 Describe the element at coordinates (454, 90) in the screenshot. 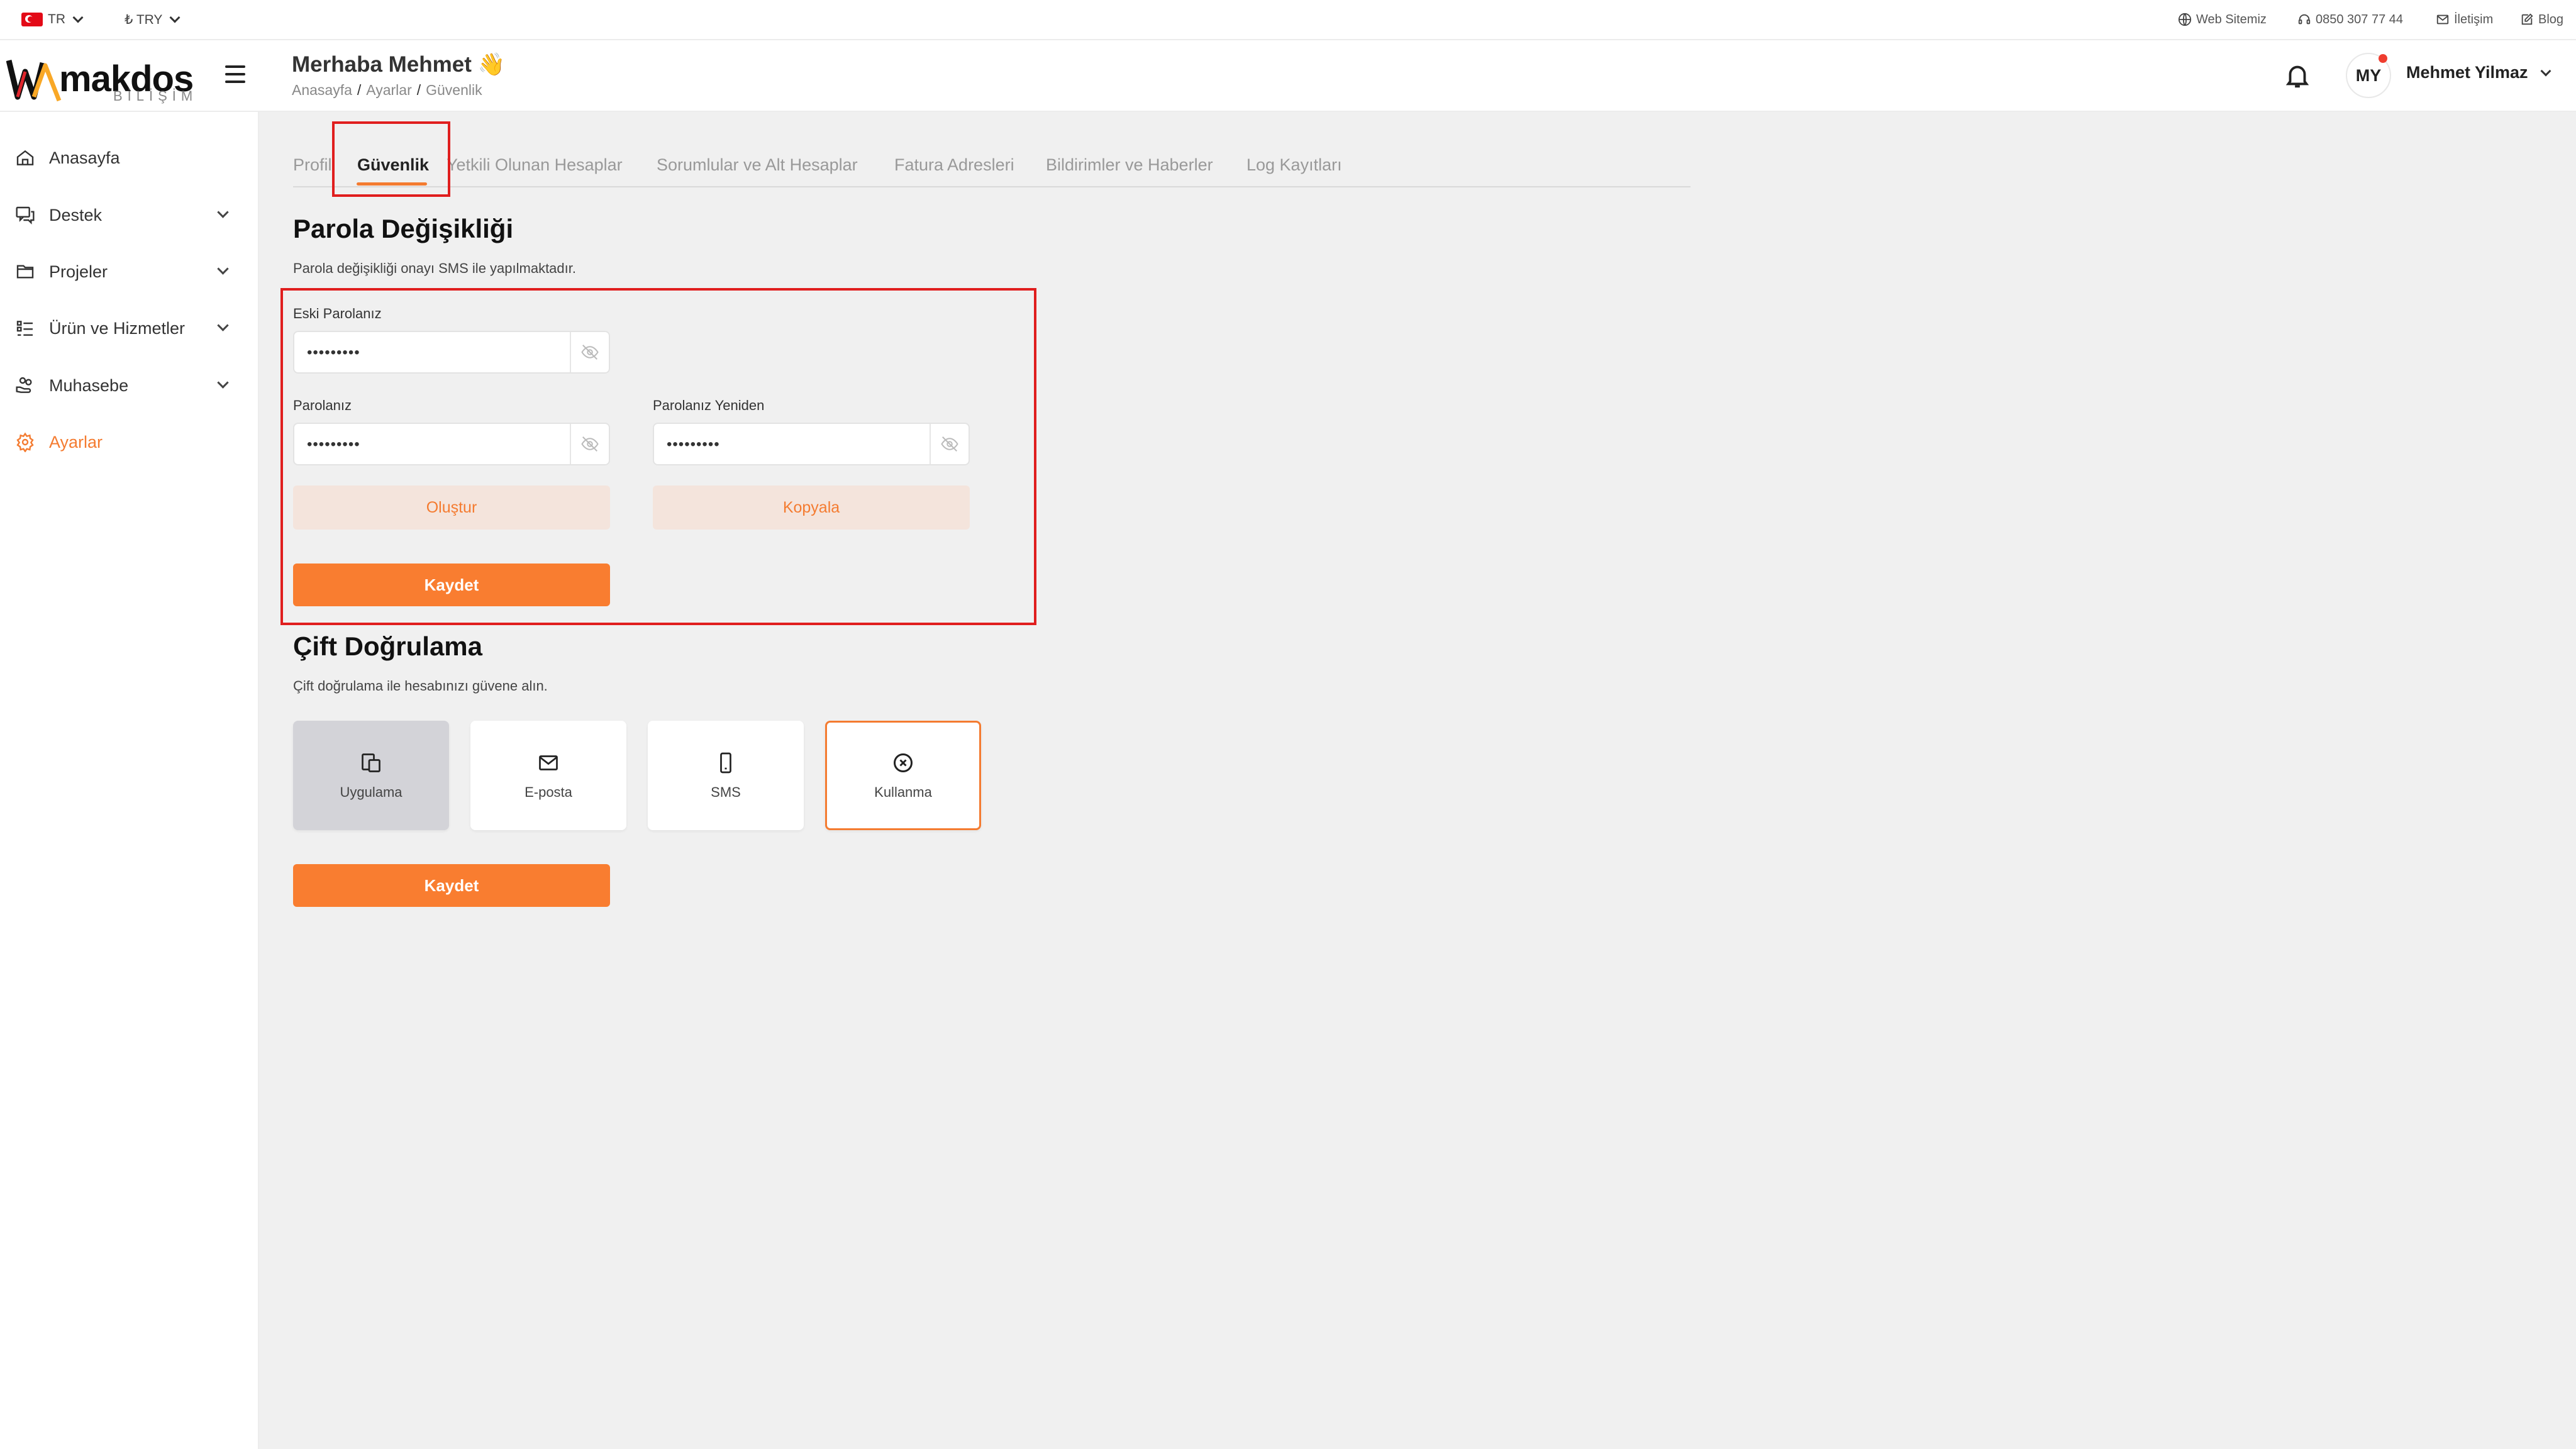

I see `breadcrumb-security: Güvenlik` at that location.